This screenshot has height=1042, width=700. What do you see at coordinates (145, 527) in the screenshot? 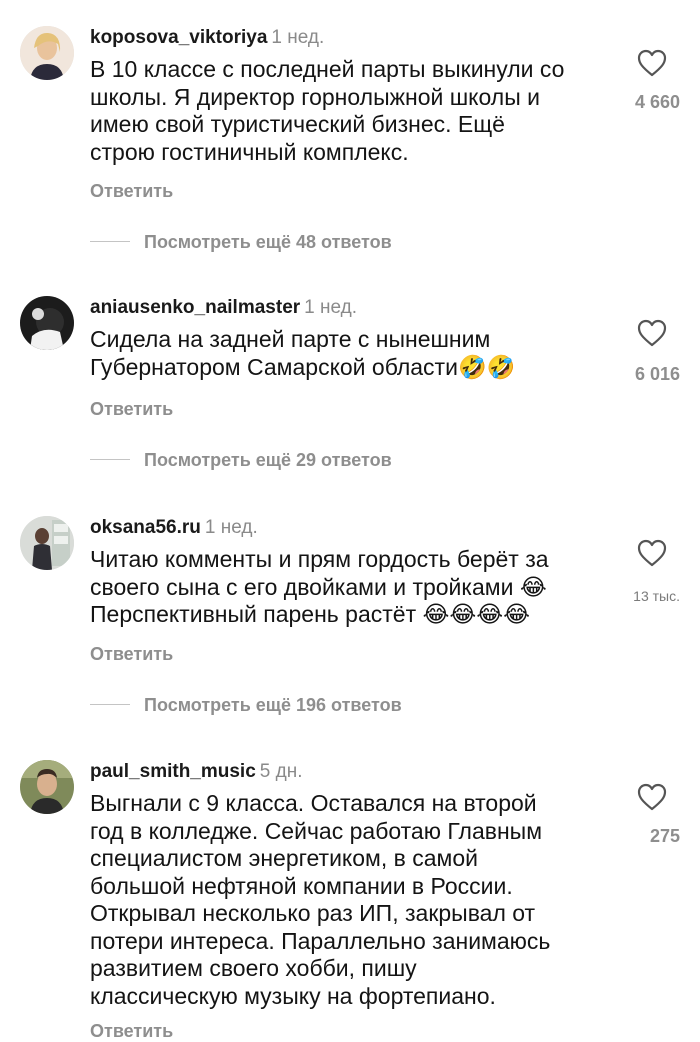
I see `username: oksana56.ru` at bounding box center [145, 527].